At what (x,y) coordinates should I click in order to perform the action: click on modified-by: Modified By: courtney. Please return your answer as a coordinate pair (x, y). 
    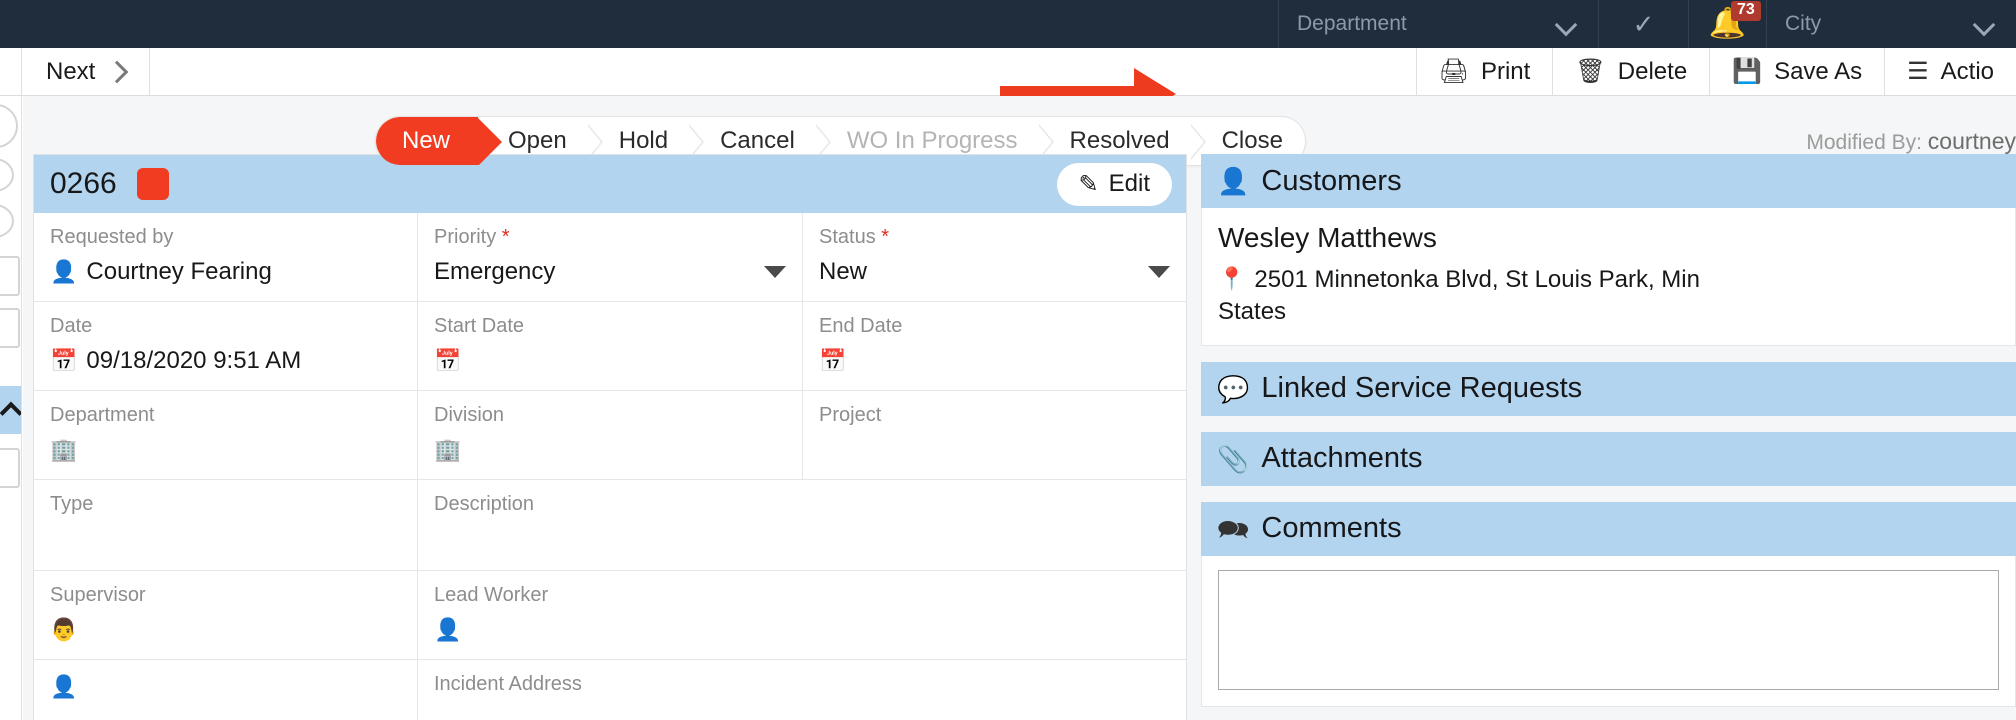
    Looking at the image, I should click on (1911, 141).